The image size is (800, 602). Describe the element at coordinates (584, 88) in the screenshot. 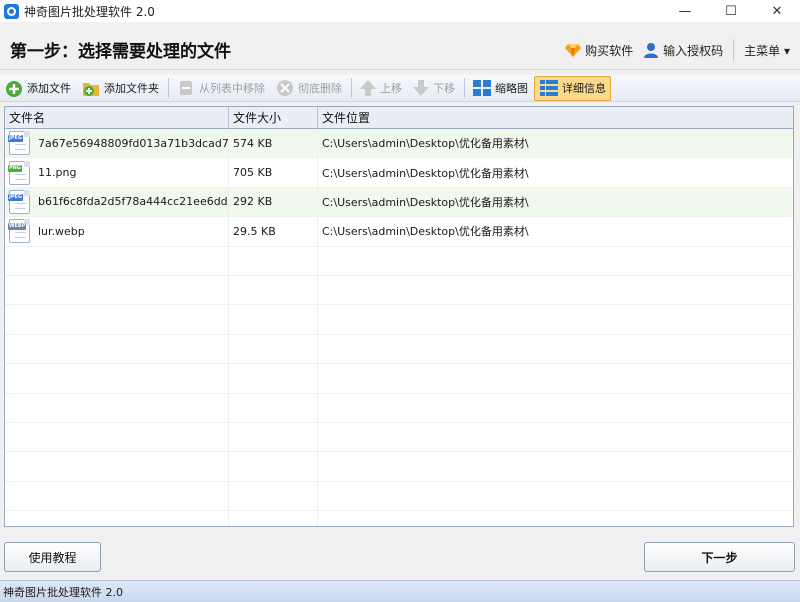

I see `detail-view-label: 详细信息` at that location.